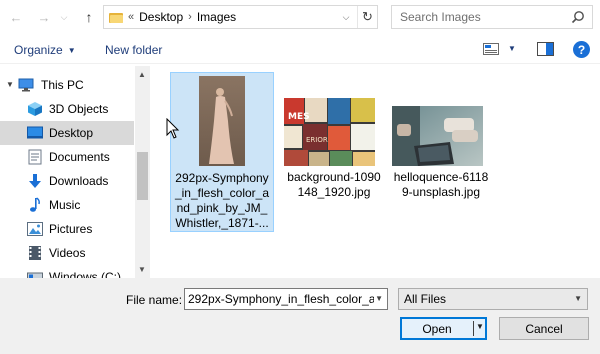 The image size is (600, 354). What do you see at coordinates (85, 274) in the screenshot?
I see `nav-item-label: Windows (C:)` at bounding box center [85, 274].